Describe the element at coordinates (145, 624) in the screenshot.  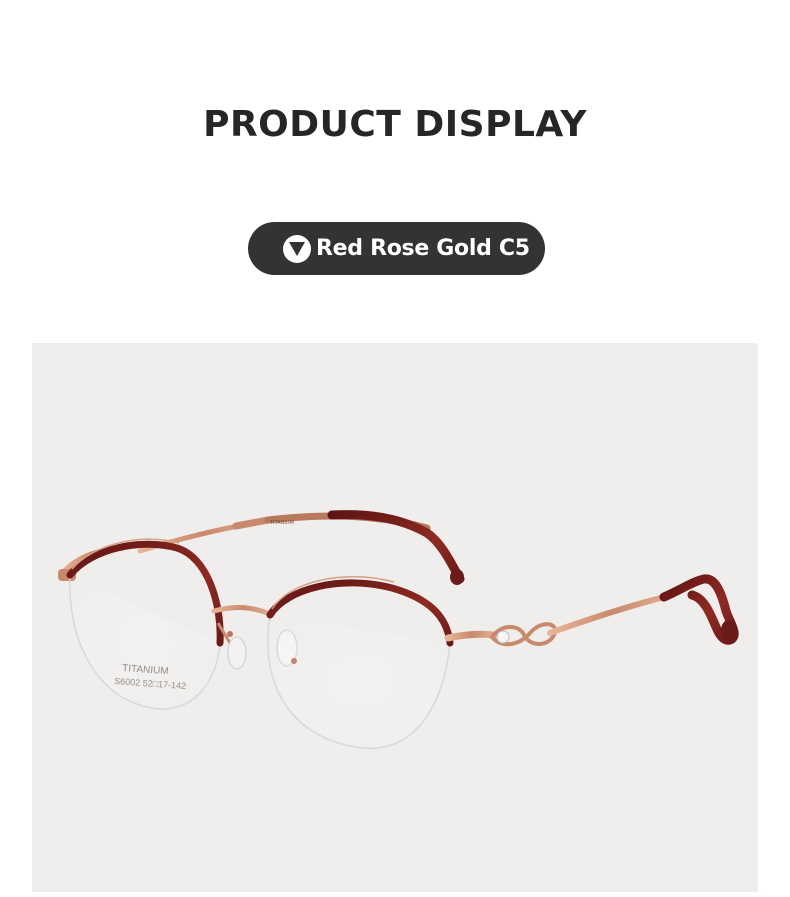
I see `left-lens: TITANIUM S6002 52□17-142` at that location.